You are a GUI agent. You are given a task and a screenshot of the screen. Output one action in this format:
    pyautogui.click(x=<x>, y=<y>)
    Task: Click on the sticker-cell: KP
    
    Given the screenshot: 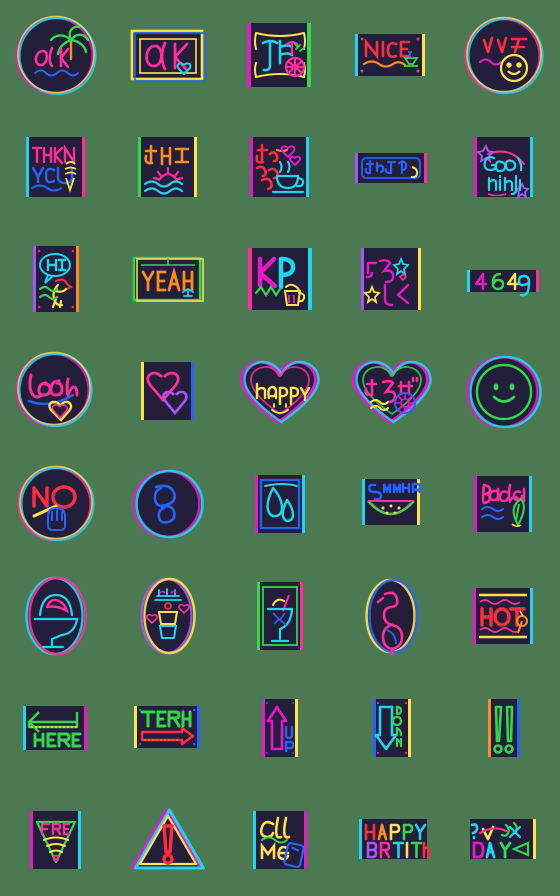 What is the action you would take?
    pyautogui.click(x=280, y=280)
    